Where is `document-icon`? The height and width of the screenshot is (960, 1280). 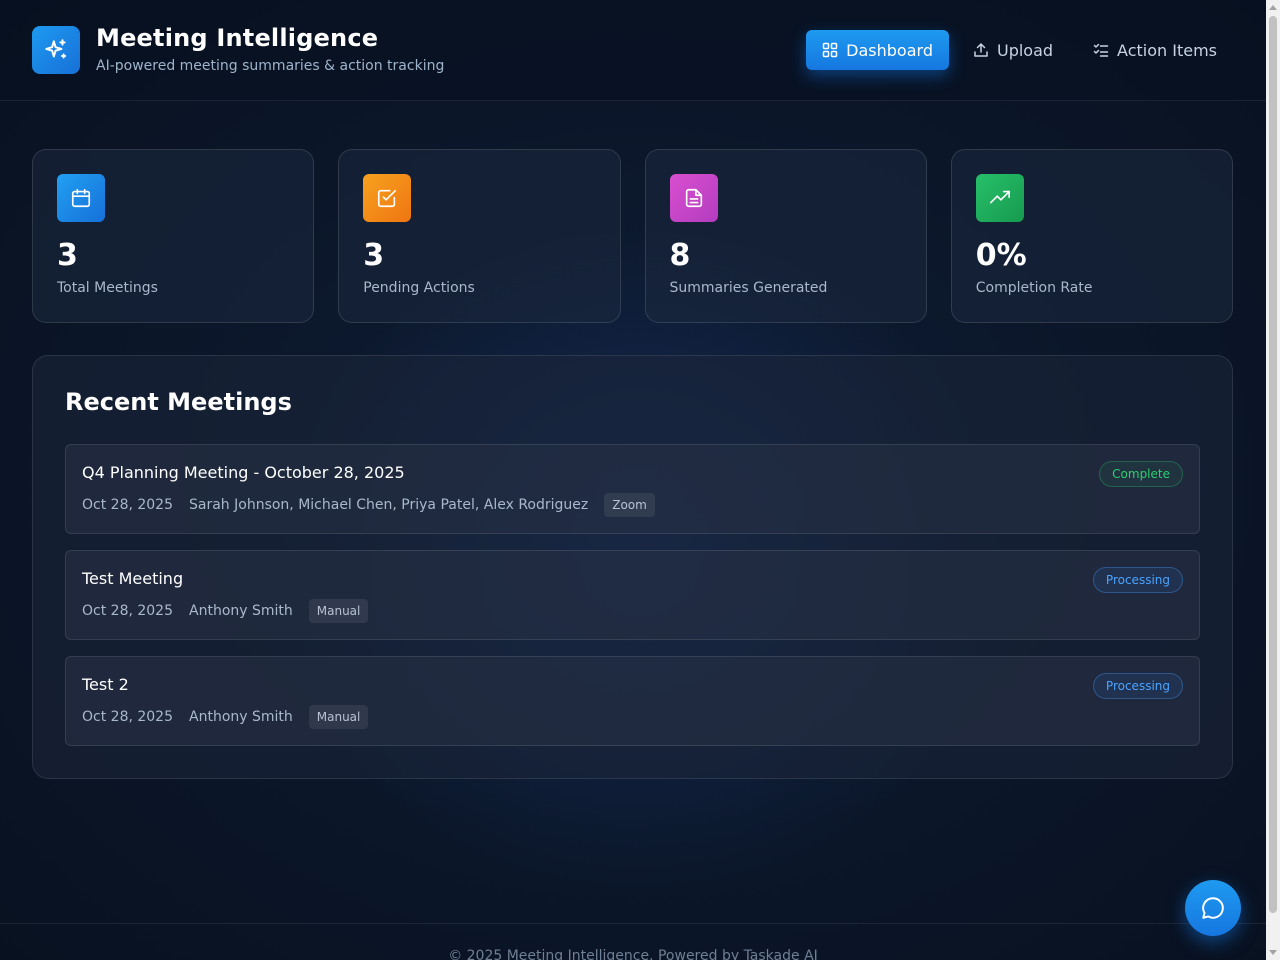
document-icon is located at coordinates (693, 198).